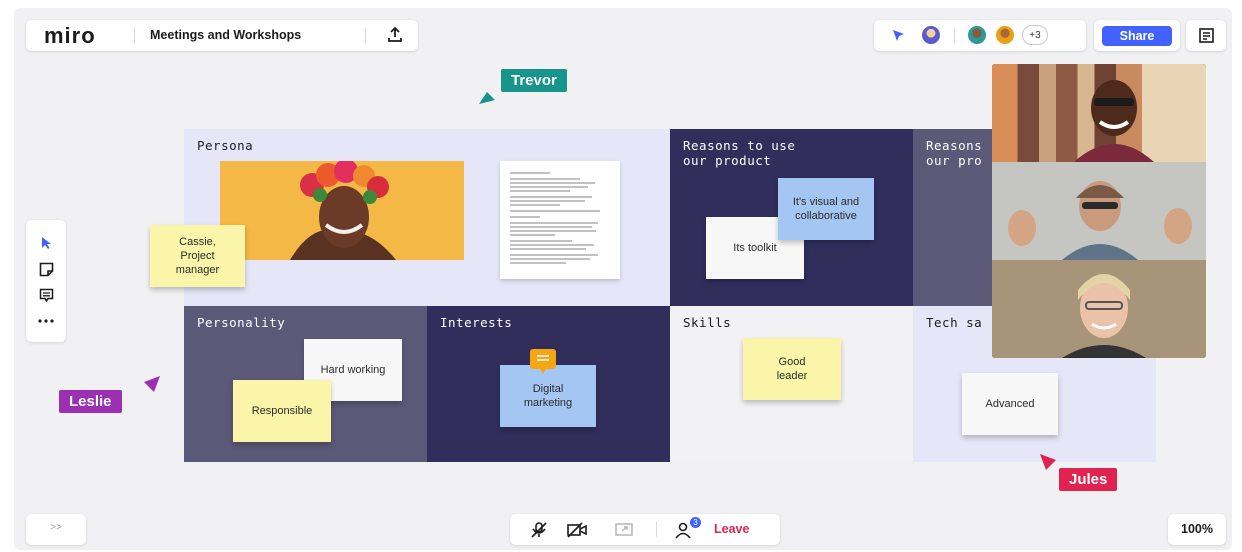 The height and width of the screenshot is (552, 1242). I want to click on video-call-panel, so click(1099, 211).